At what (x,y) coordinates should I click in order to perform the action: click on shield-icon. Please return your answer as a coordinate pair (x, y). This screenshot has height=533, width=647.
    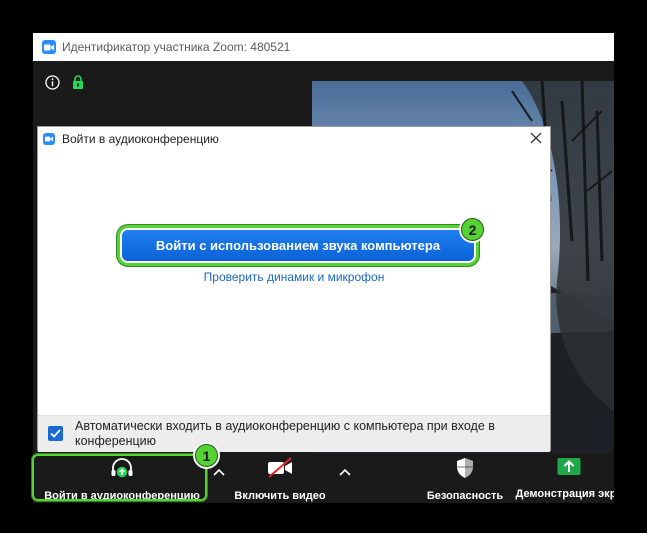
    Looking at the image, I should click on (465, 470).